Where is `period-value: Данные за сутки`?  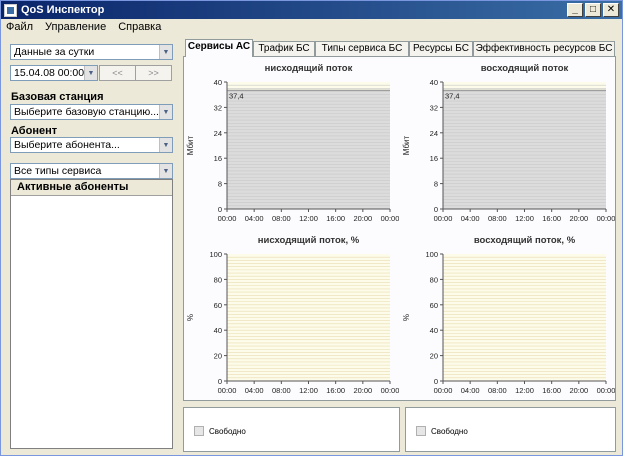
period-value: Данные за сутки is located at coordinates (54, 52).